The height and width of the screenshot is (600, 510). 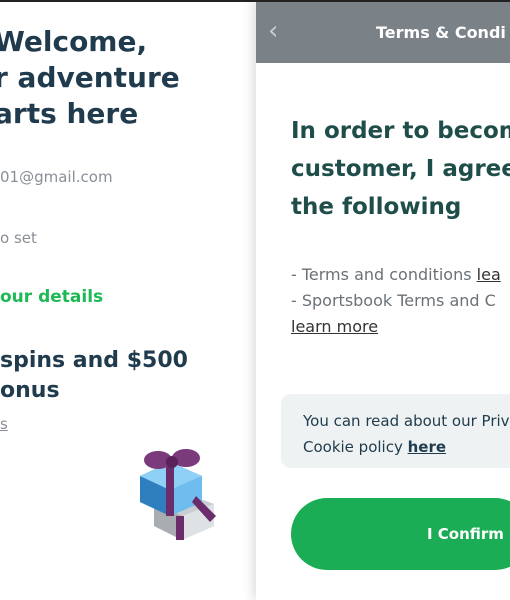 What do you see at coordinates (427, 447) in the screenshot?
I see `cookie-policy-here-link: here` at bounding box center [427, 447].